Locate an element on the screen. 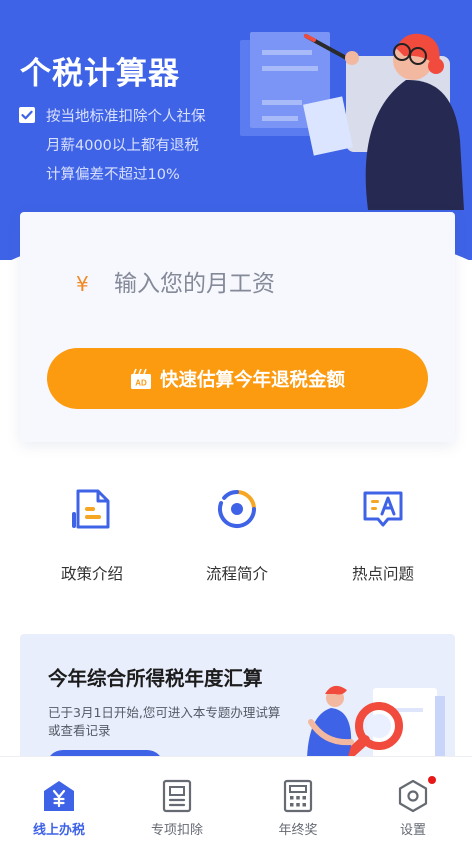 This screenshot has height=841, width=472. notification-dot is located at coordinates (432, 780).